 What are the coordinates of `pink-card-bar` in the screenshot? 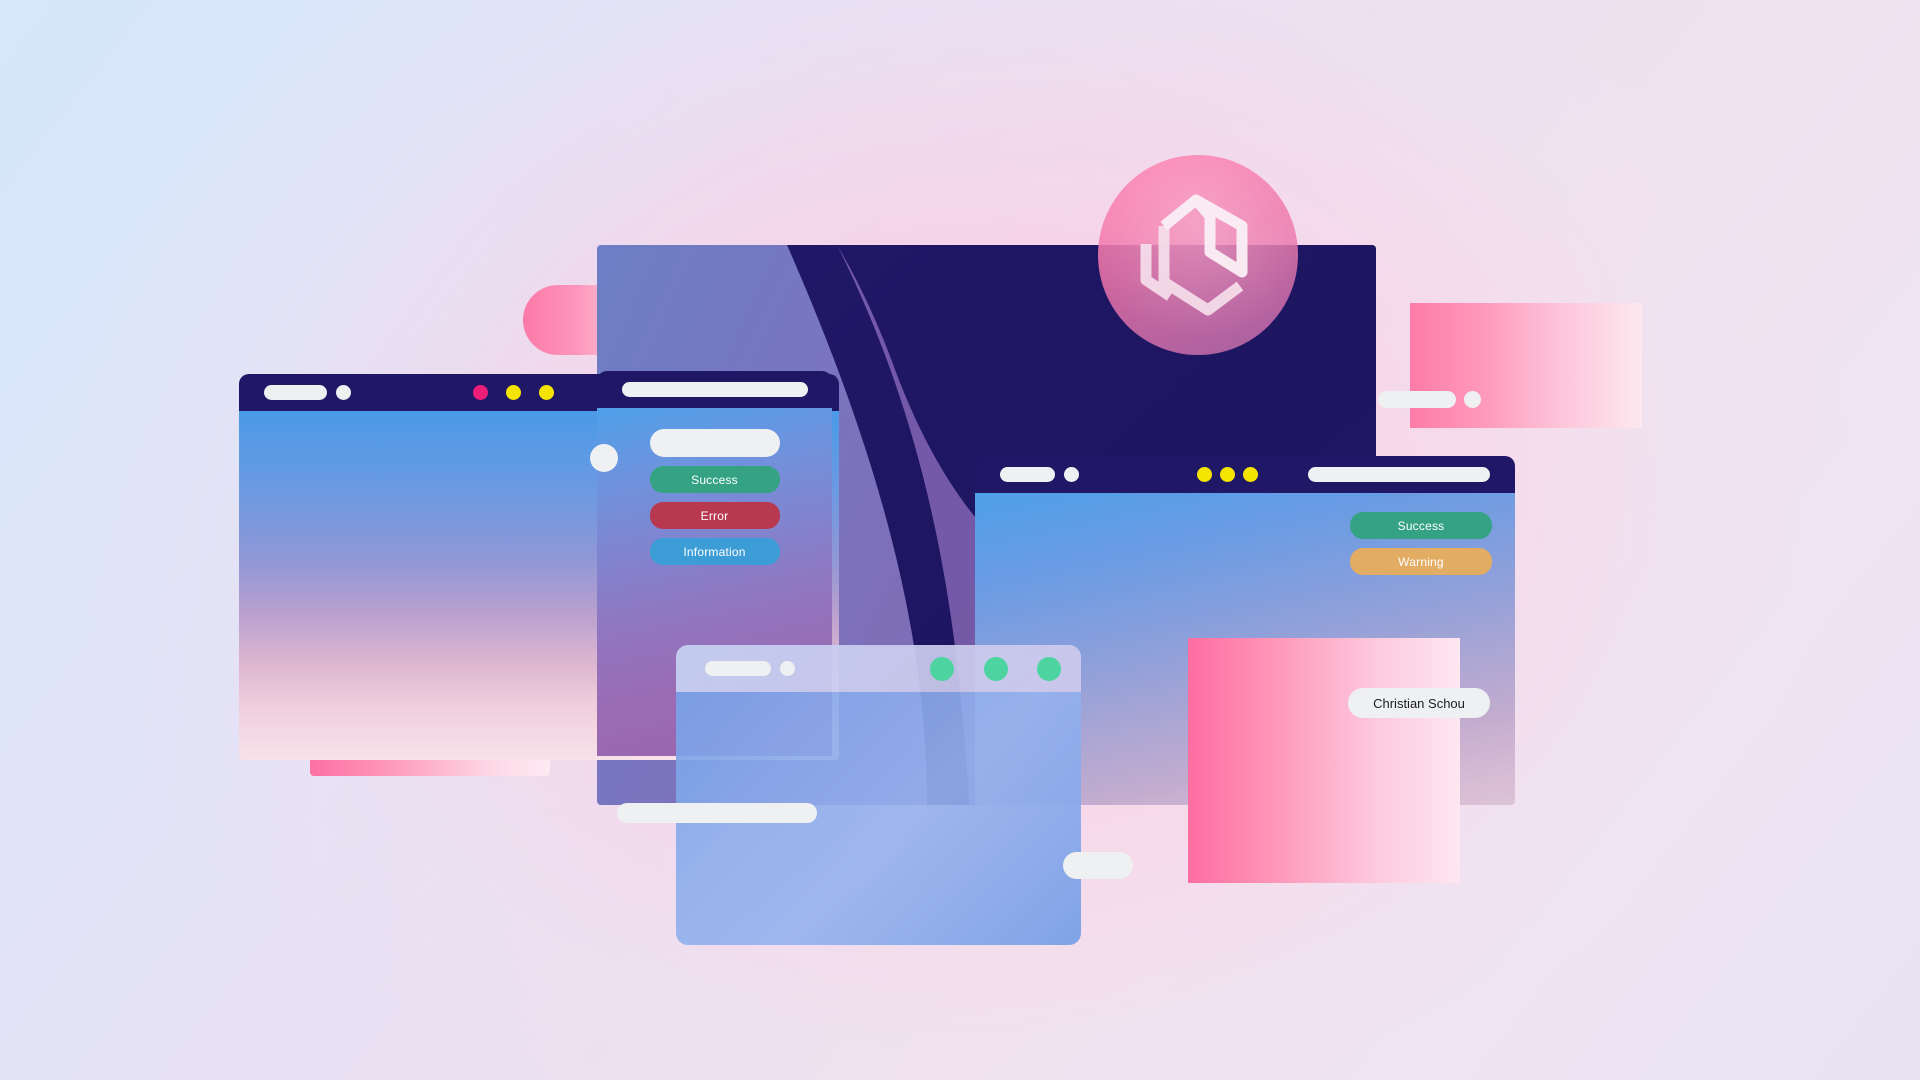 It's located at (1417, 399).